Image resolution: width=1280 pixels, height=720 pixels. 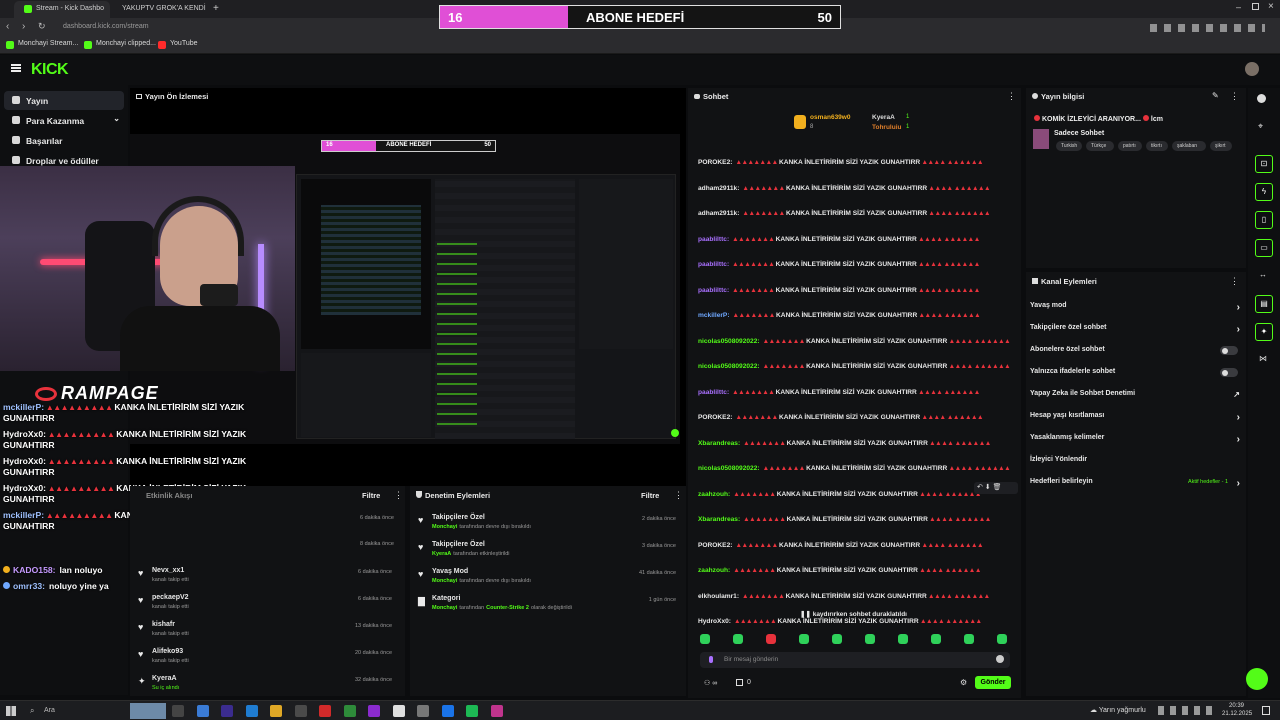 What do you see at coordinates (650, 495) in the screenshot?
I see `moderation-filter-button: Filtre` at bounding box center [650, 495].